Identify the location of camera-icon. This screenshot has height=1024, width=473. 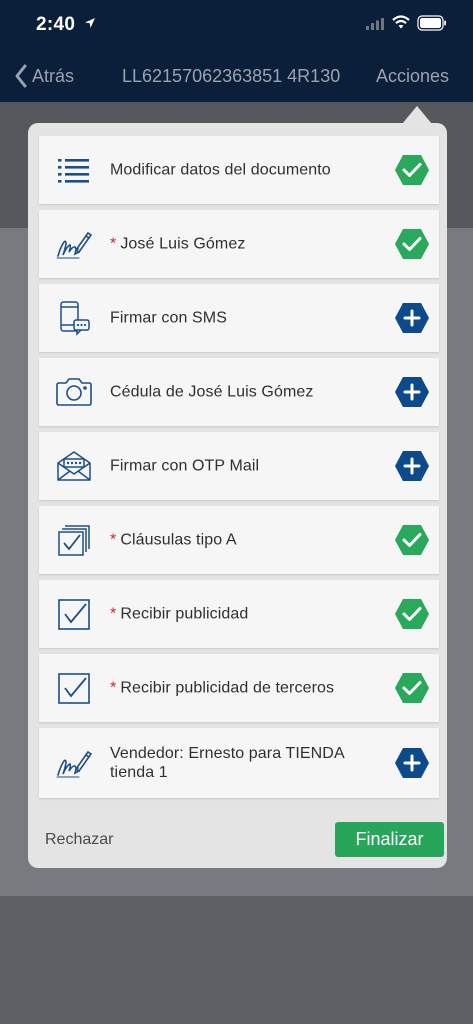
(74, 392).